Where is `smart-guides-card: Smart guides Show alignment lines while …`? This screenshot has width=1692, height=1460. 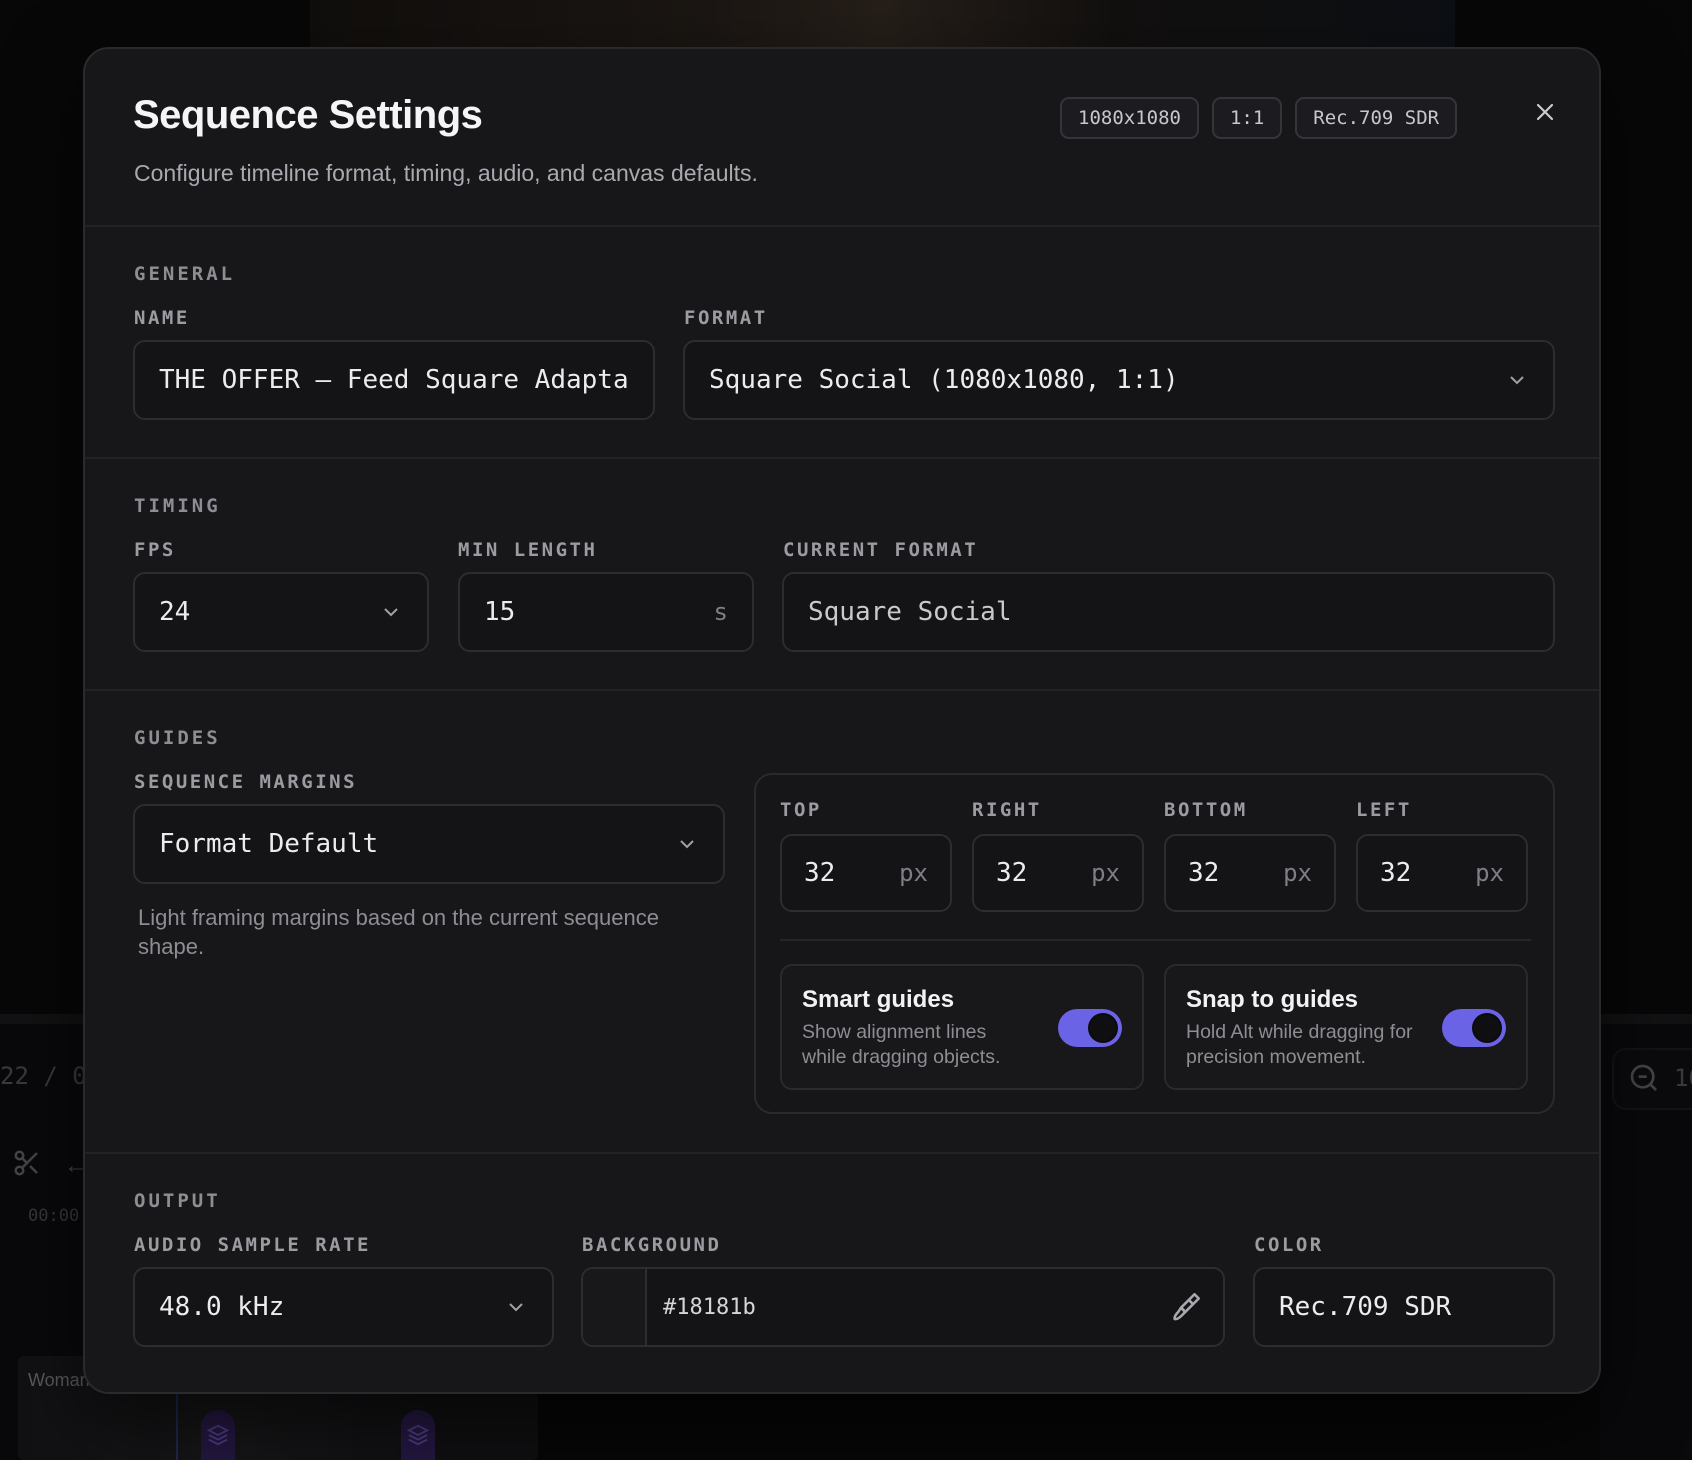
smart-guides-card: Smart guides Show alignment lines while … is located at coordinates (962, 1027).